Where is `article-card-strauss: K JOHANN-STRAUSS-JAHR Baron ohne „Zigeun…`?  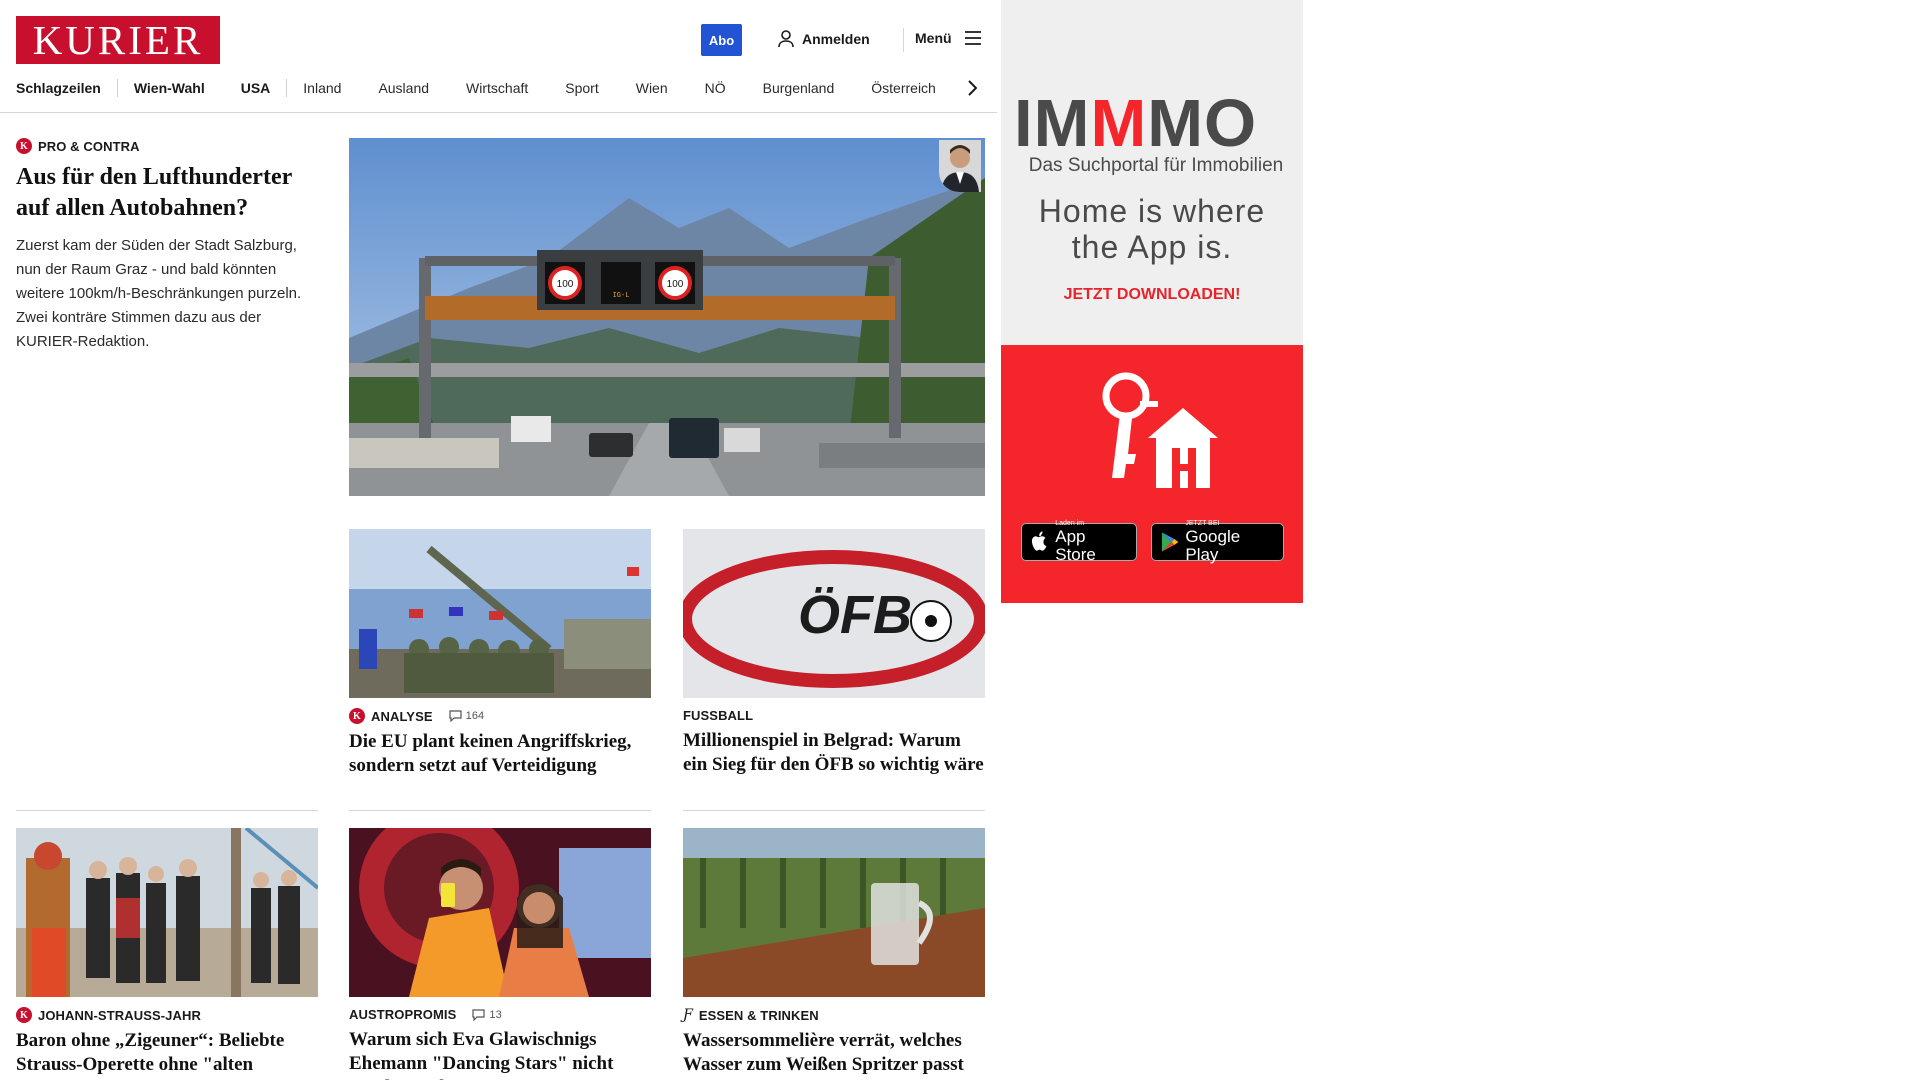
article-card-strauss: K JOHANN-STRAUSS-JAHR Baron ohne „Zigeun… is located at coordinates (167, 954).